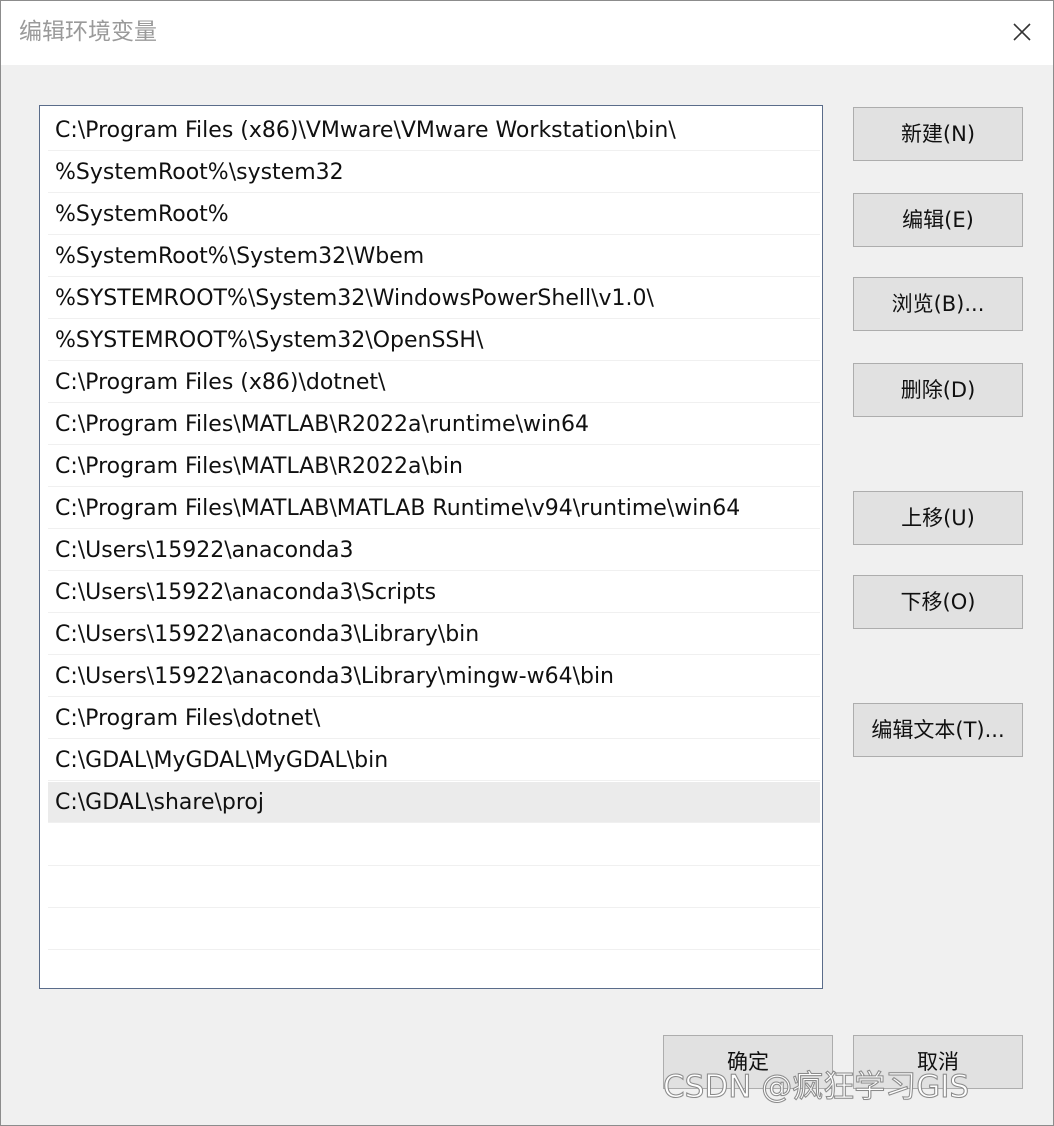 Image resolution: width=1054 pixels, height=1126 pixels. Describe the element at coordinates (434, 634) in the screenshot. I see `list-item: C:\Users\15922\anaconda3\Library\bin` at that location.